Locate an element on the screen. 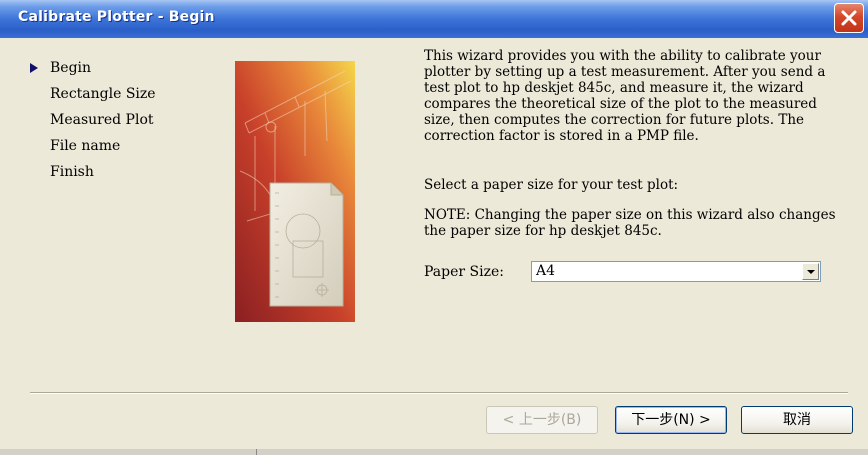 This screenshot has width=868, height=455. paper-size-select: A4 is located at coordinates (676, 271).